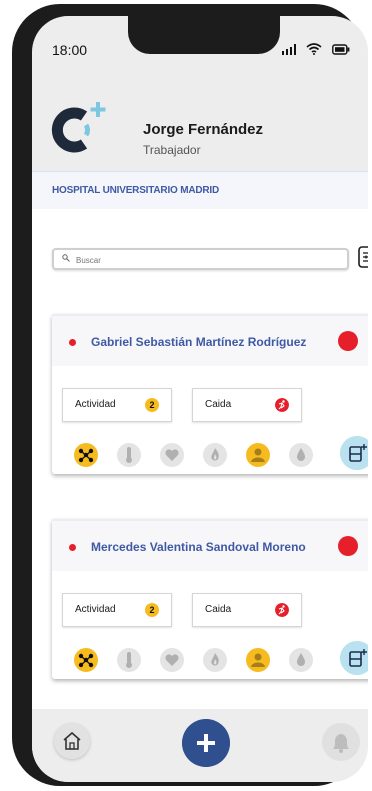 The height and width of the screenshot is (791, 372). Describe the element at coordinates (363, 257) in the screenshot. I see `filter-icon` at that location.